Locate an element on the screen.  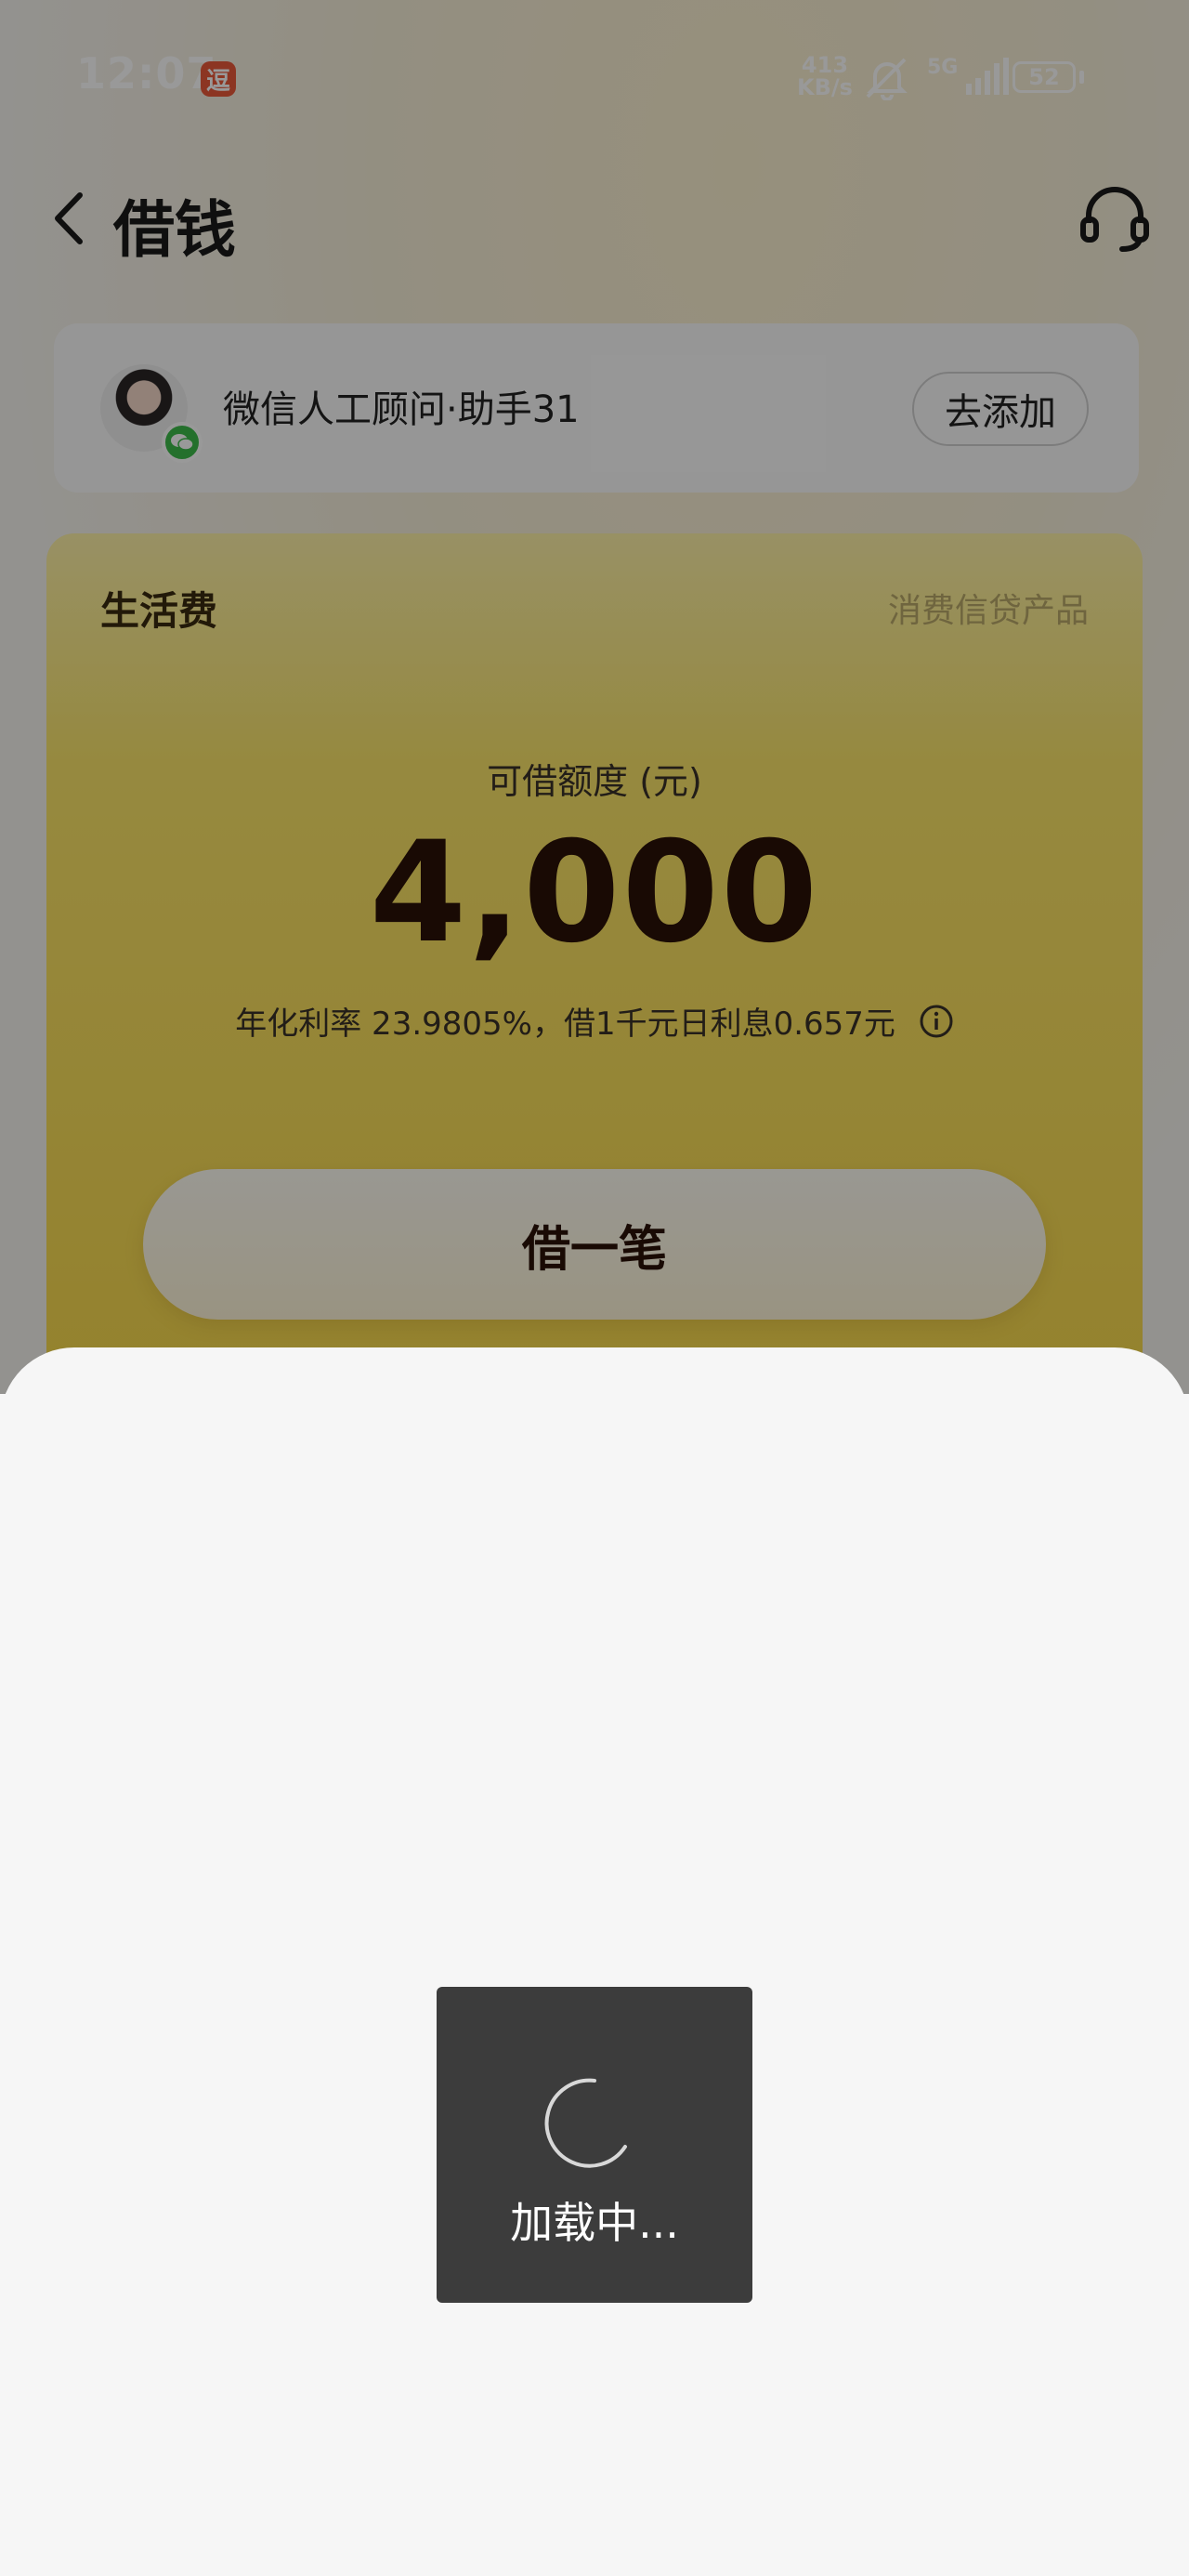
loading-spinner-icon is located at coordinates (588, 2123).